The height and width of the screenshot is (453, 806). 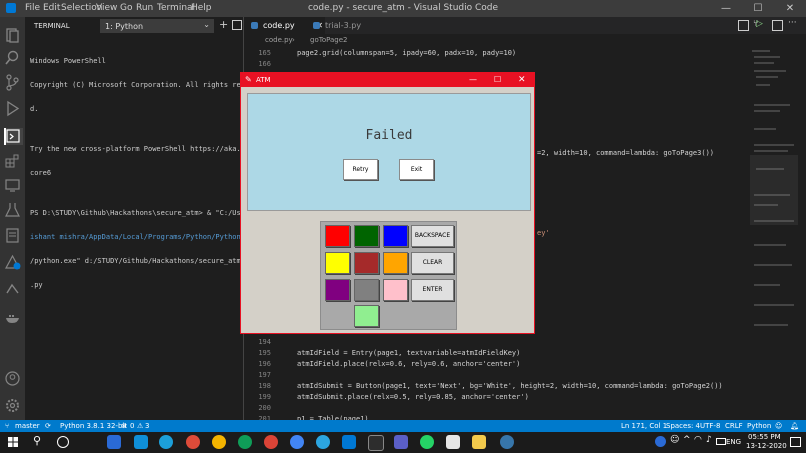 What do you see at coordinates (176, 8) in the screenshot?
I see `menu-terminal: Terminal` at bounding box center [176, 8].